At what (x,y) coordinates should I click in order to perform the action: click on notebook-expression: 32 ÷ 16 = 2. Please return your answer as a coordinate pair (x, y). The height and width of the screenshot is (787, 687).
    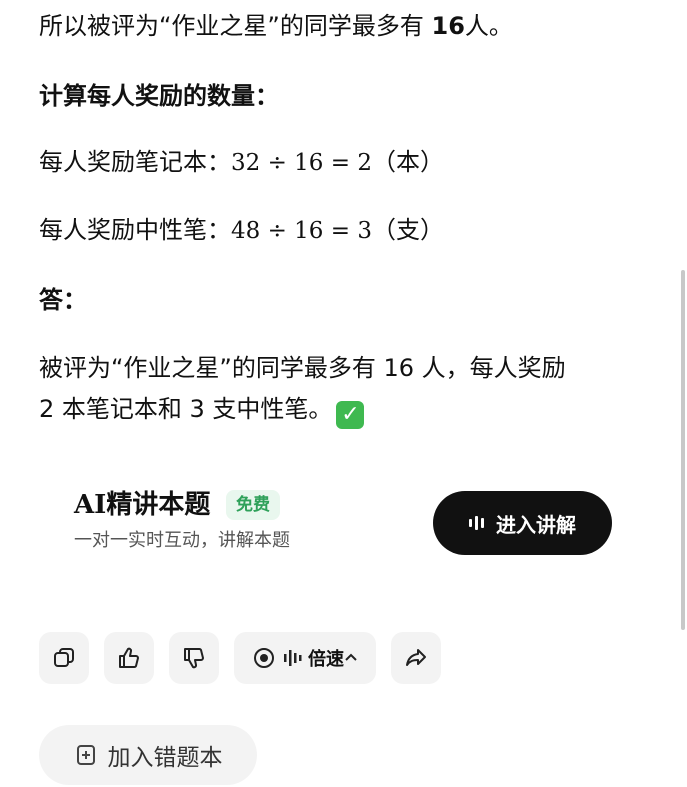
    Looking at the image, I should click on (301, 163).